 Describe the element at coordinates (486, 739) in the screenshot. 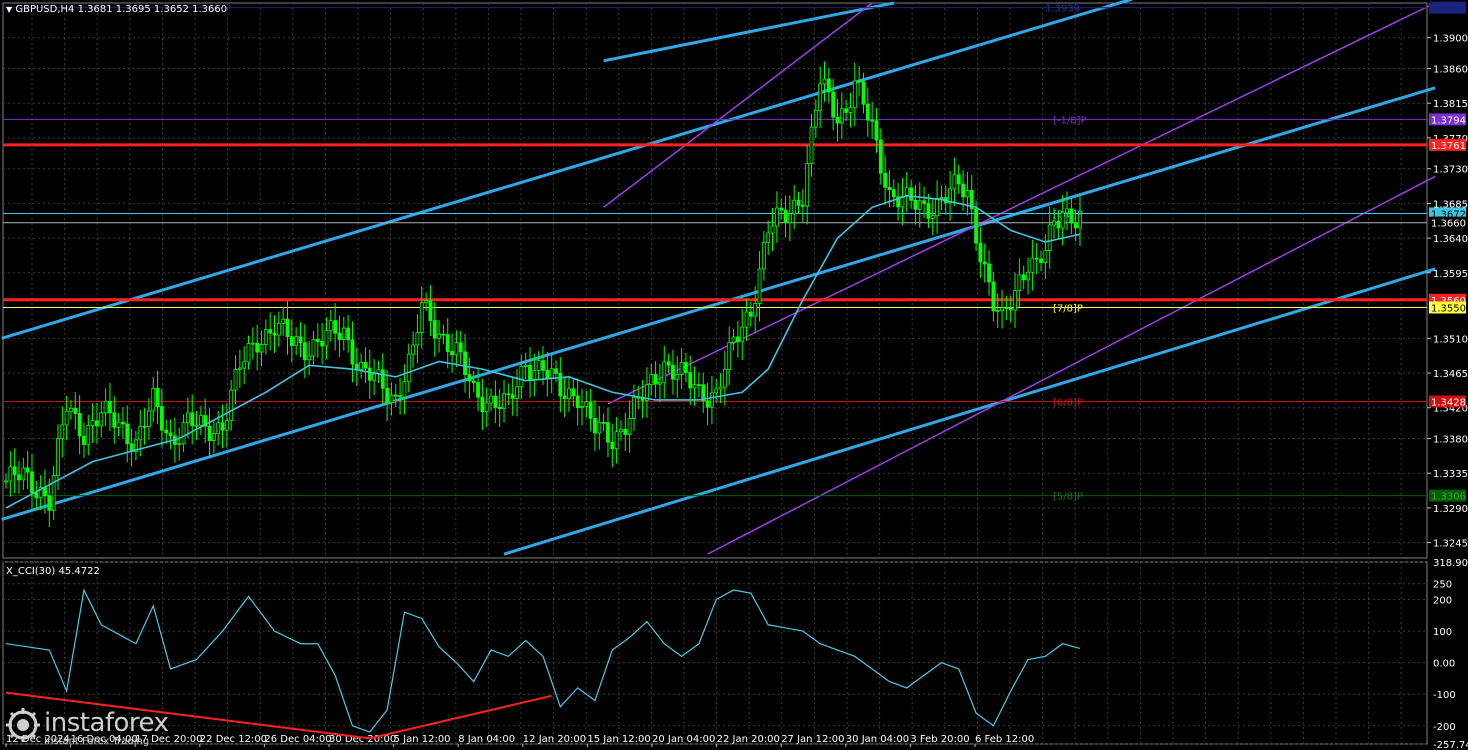

I see `time-tick-label: 8 Jan 04:00` at that location.